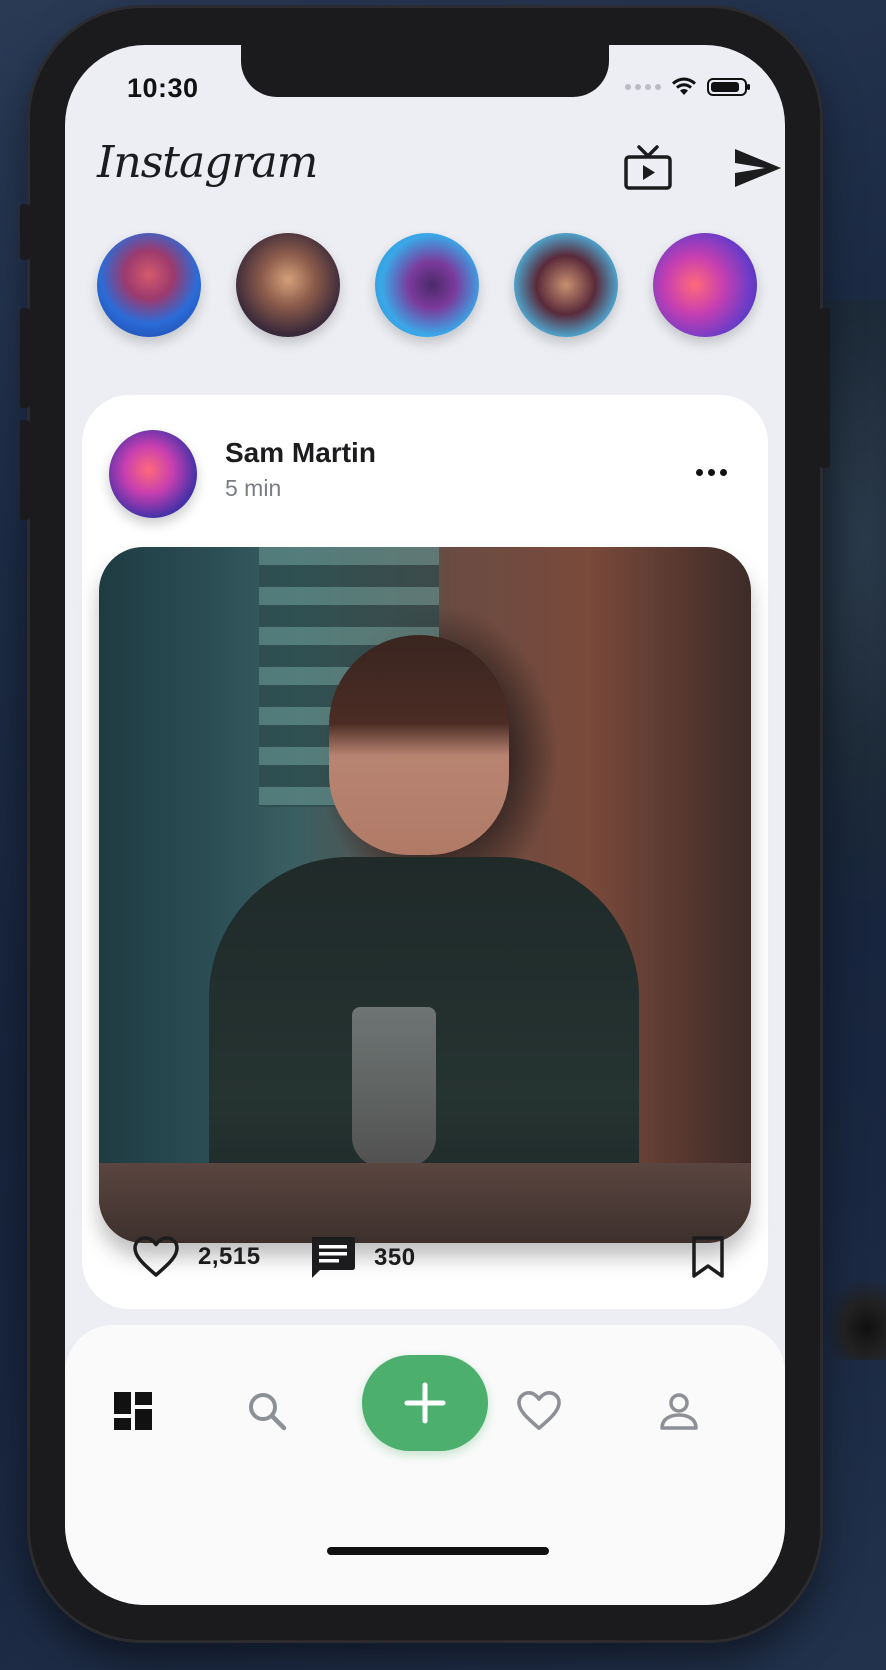 The image size is (886, 1670). I want to click on post-time-ago: 5 min, so click(253, 488).